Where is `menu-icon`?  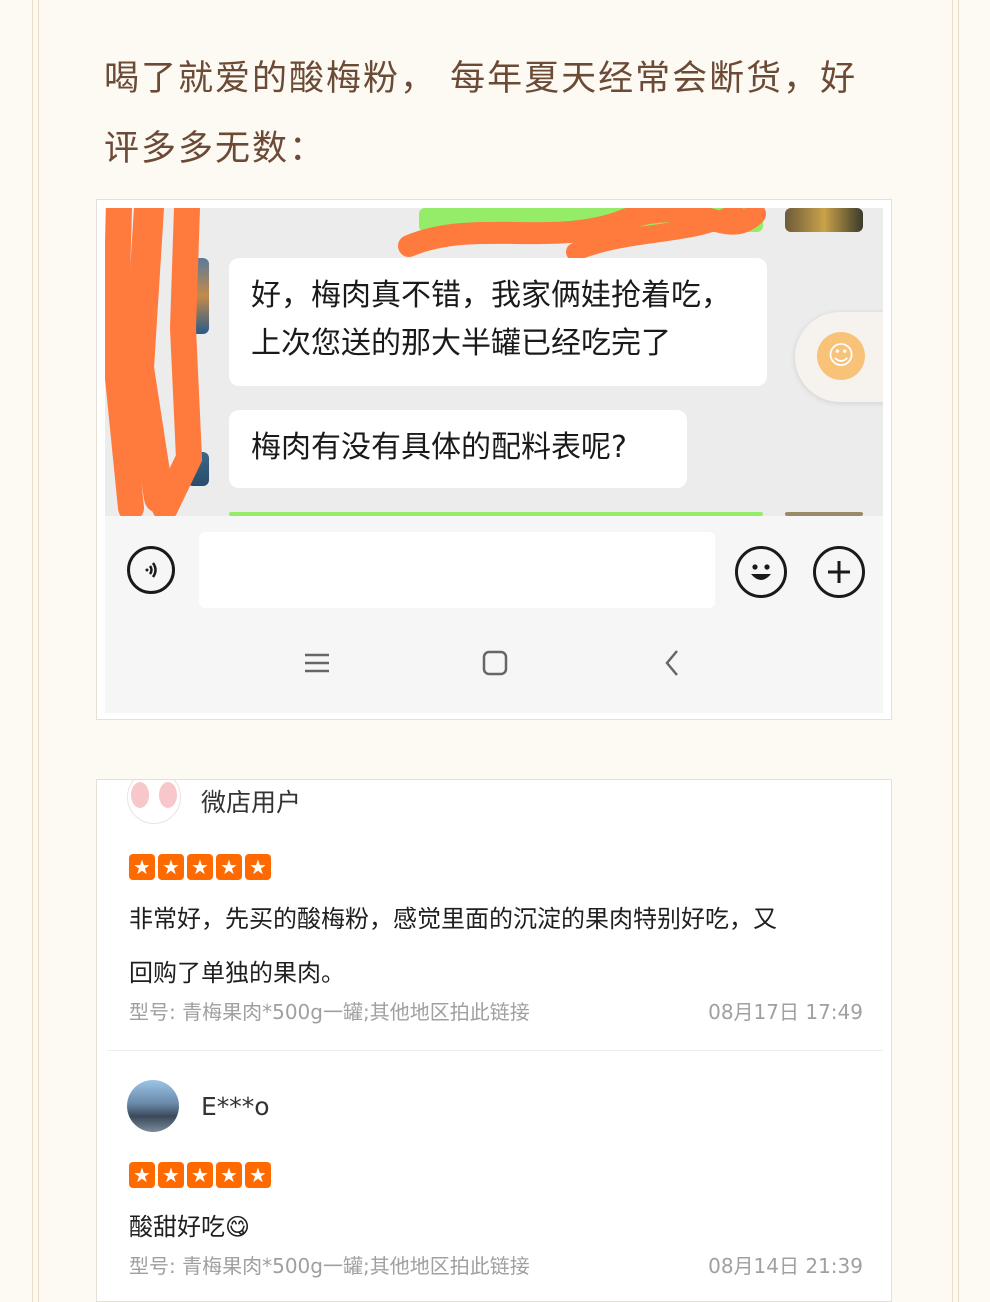
menu-icon is located at coordinates (317, 667).